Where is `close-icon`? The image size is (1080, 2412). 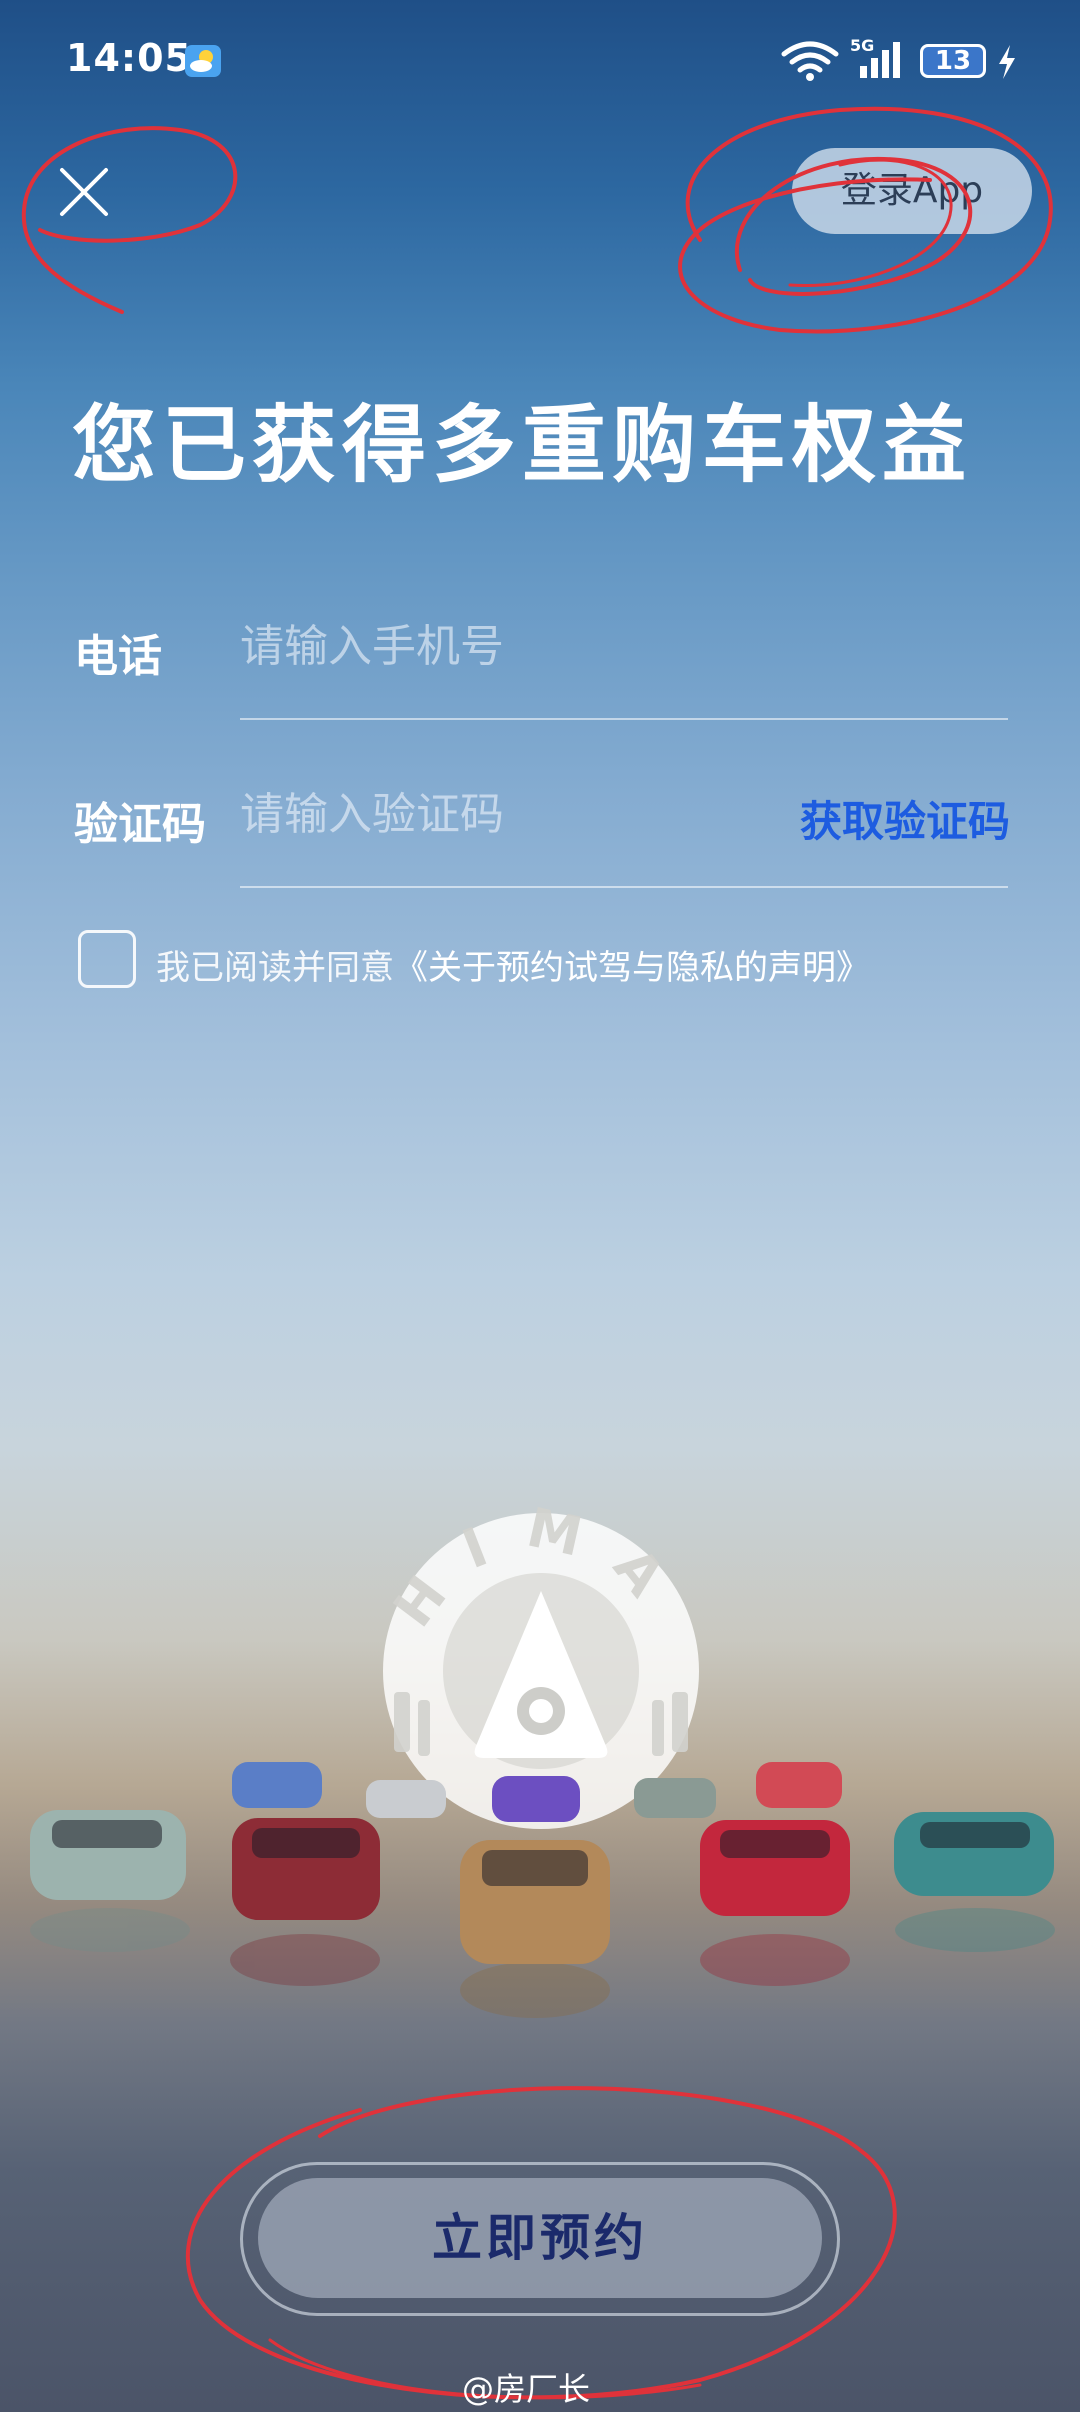 close-icon is located at coordinates (84, 192).